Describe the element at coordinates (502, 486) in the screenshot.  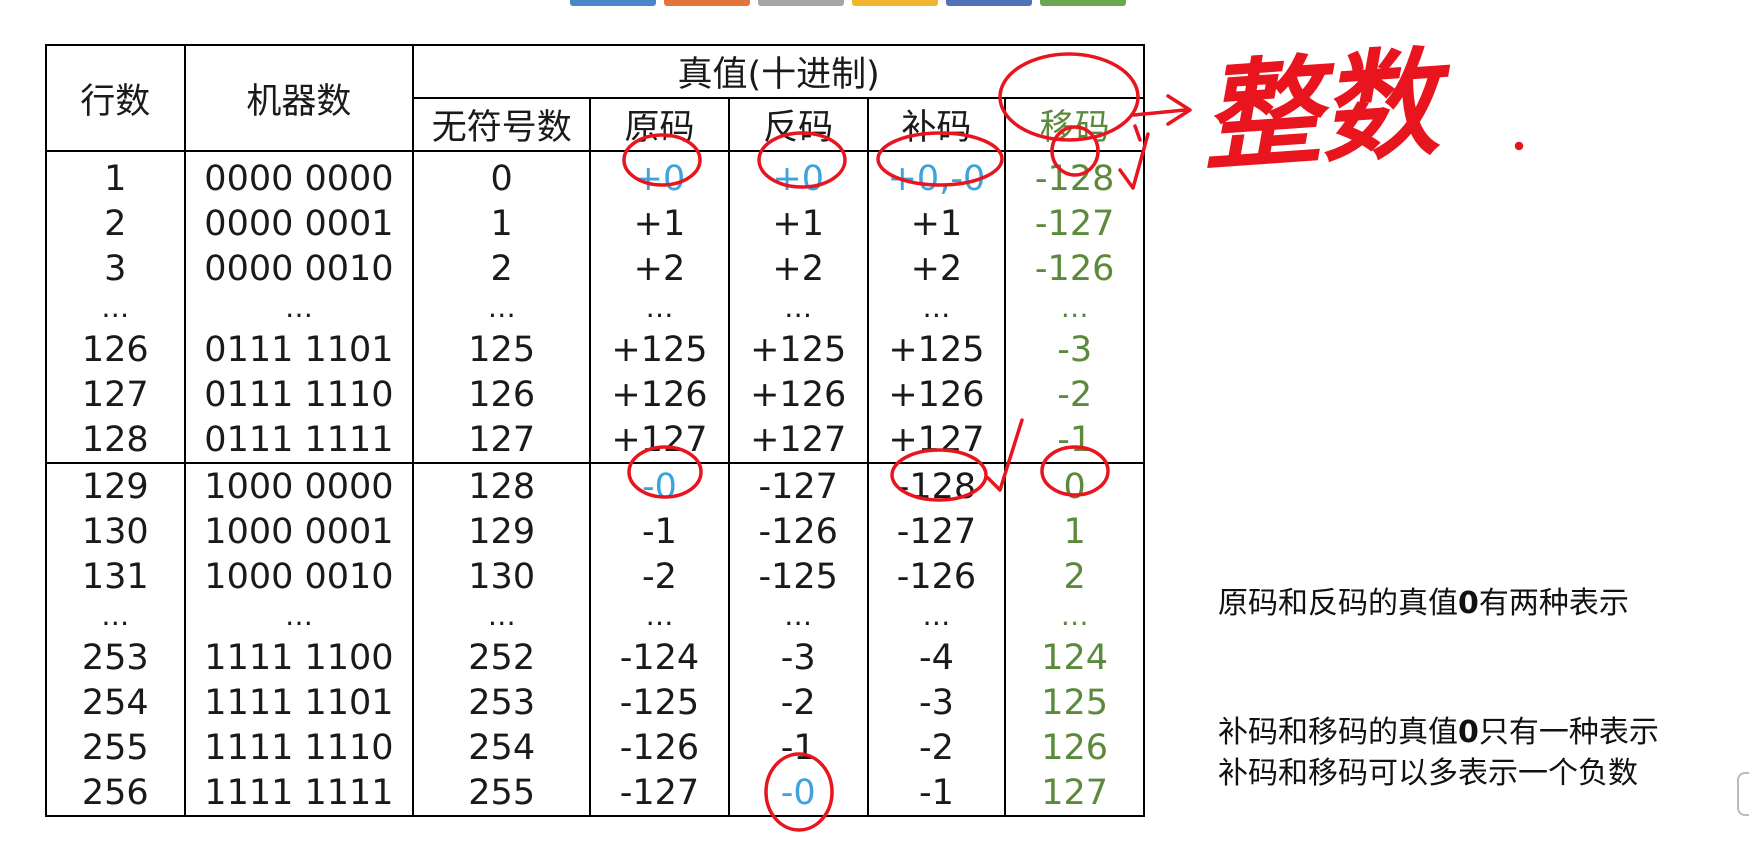
I see `cell-unsigned: 128` at that location.